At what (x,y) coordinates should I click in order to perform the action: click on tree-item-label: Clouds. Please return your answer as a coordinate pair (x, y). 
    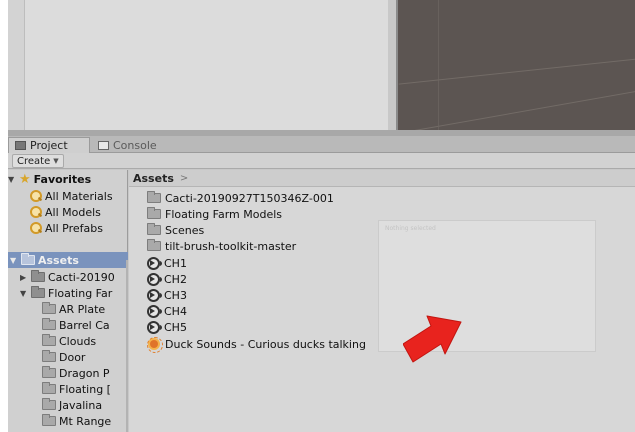
    Looking at the image, I should click on (78, 341).